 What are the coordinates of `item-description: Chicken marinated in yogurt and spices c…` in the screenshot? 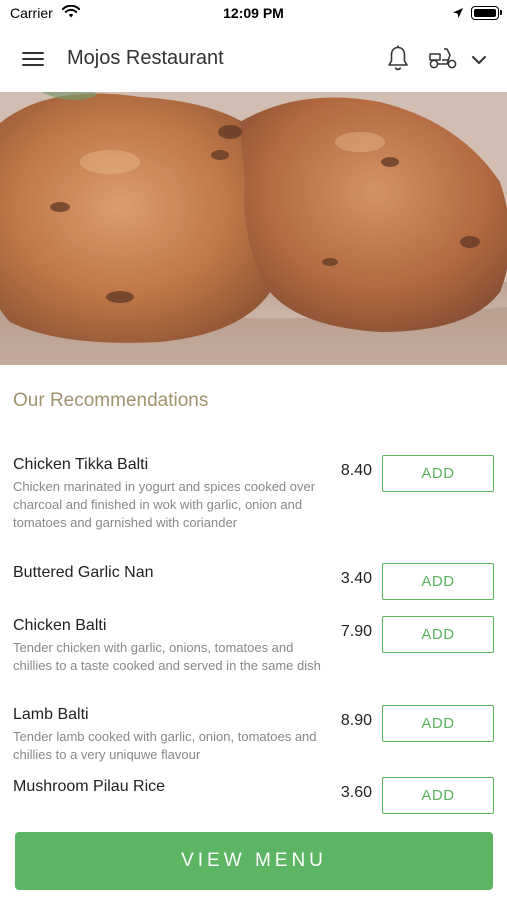 It's located at (164, 504).